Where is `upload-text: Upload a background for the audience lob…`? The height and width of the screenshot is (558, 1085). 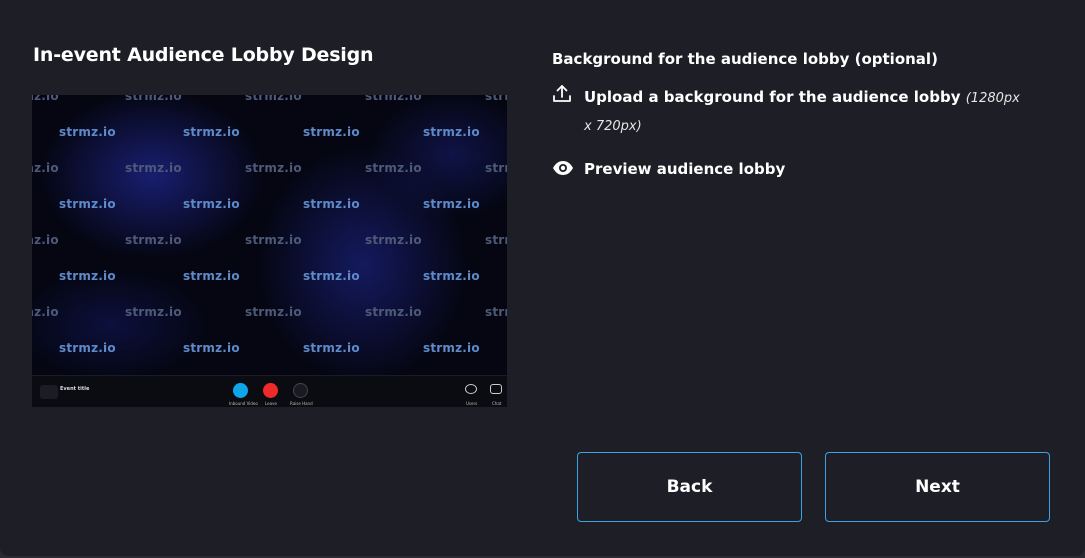
upload-text: Upload a background for the audience lob… is located at coordinates (804, 112).